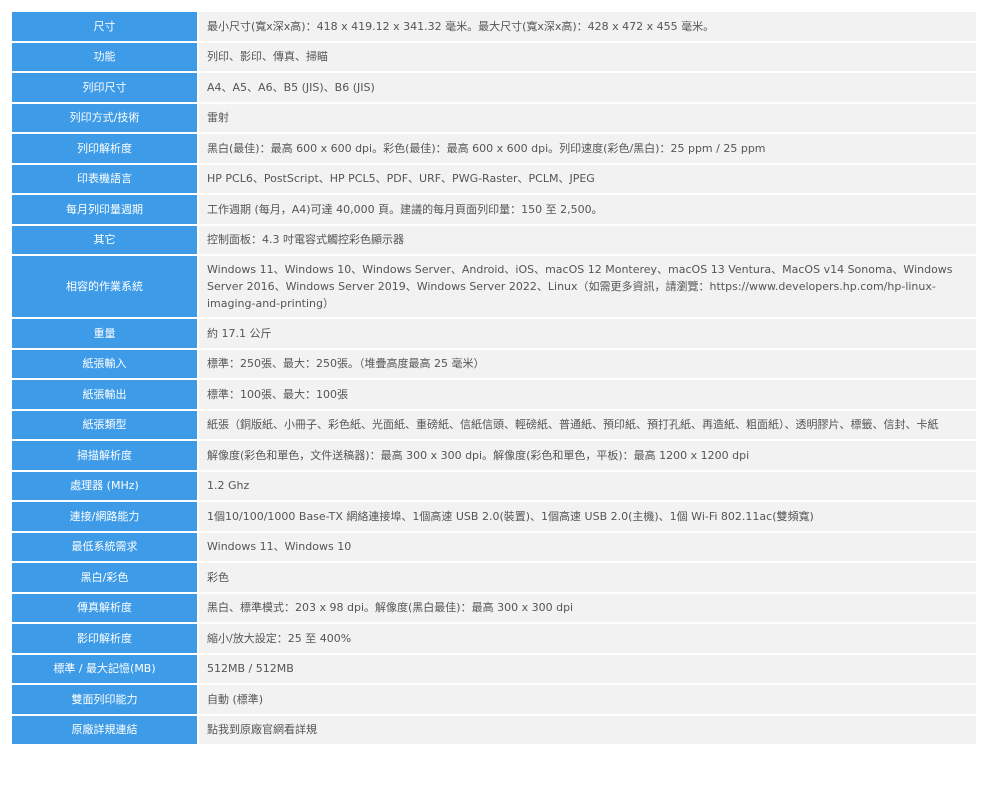  Describe the element at coordinates (105, 210) in the screenshot. I see `spec-label: 每月列印量週期` at that location.